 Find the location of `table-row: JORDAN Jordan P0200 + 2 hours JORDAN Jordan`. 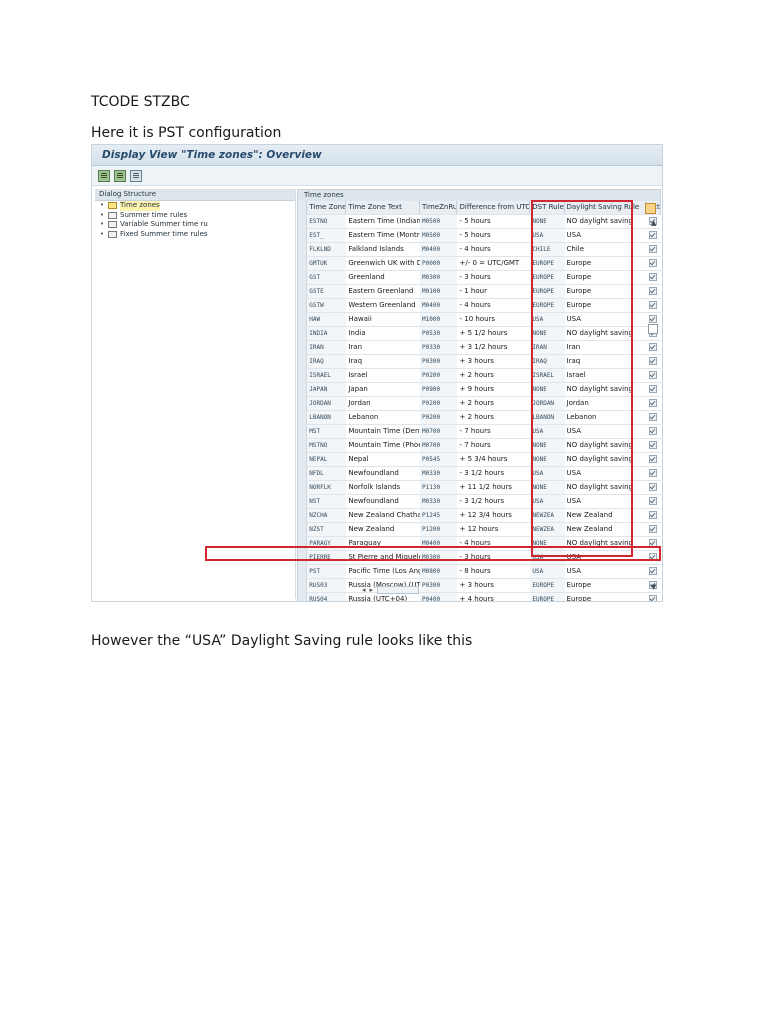

table-row: JORDAN Jordan P0200 + 2 hours JORDAN Jordan is located at coordinates (479, 404).